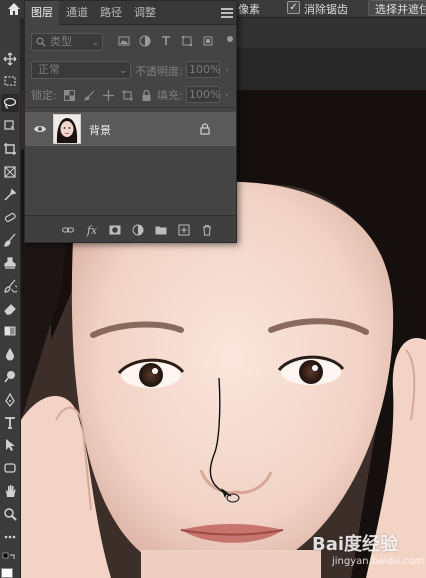  I want to click on object-select-tool, so click(10, 126).